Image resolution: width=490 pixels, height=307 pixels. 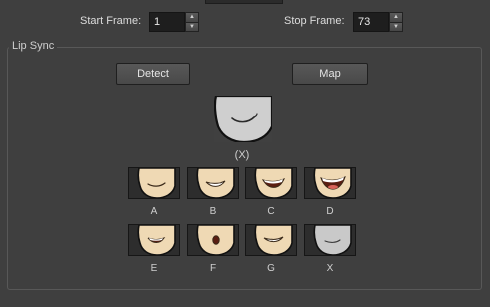 I want to click on mouth-x-label: X, so click(x=330, y=268).